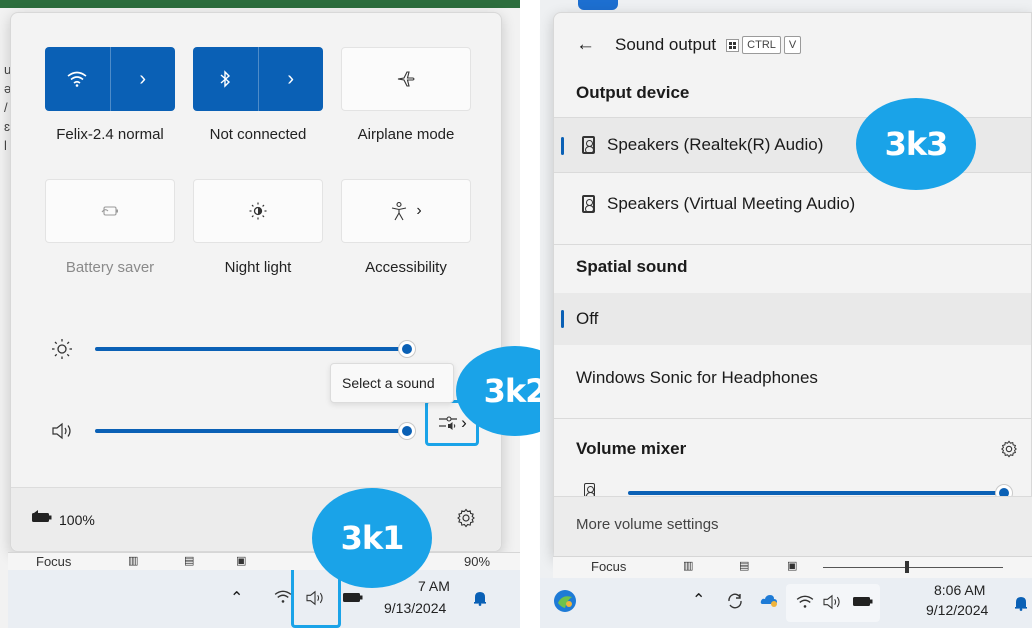 The image size is (1032, 628). Describe the element at coordinates (42, 517) in the screenshot. I see `battery-icon` at that location.